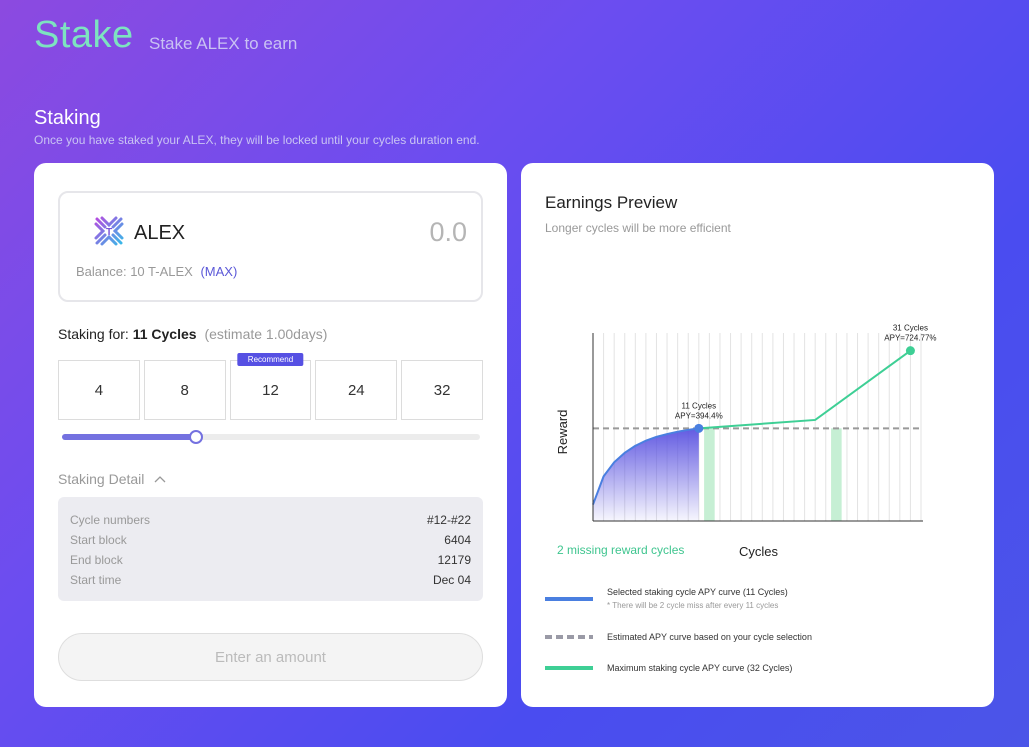  I want to click on point-annotation: APY=394.4%, so click(699, 415).